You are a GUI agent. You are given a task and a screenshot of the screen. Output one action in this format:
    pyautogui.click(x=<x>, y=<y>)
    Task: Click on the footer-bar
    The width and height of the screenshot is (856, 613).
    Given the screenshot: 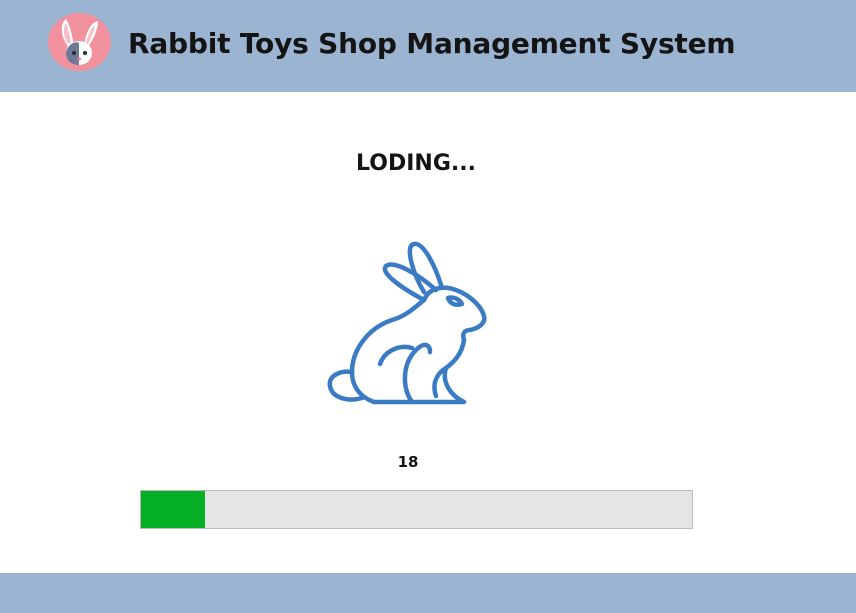 What is the action you would take?
    pyautogui.click(x=428, y=593)
    